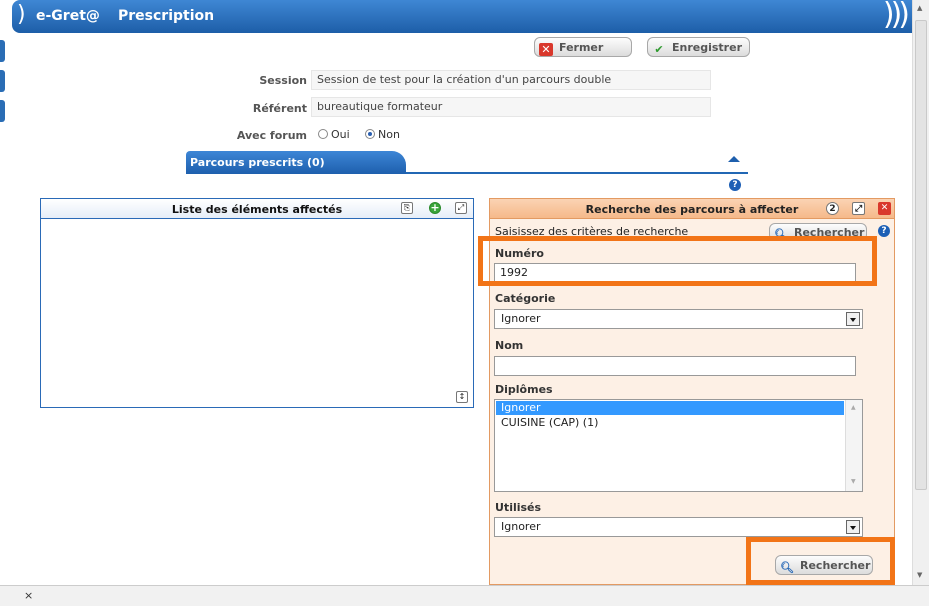 The height and width of the screenshot is (606, 929). I want to click on forum-option-oui: Oui, so click(334, 134).